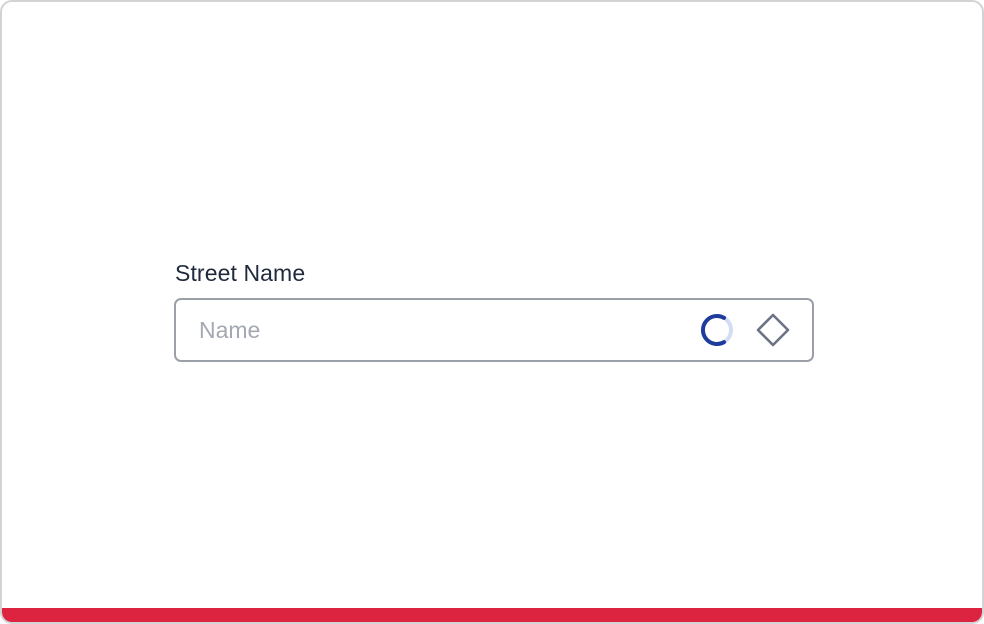  What do you see at coordinates (426, 330) in the screenshot?
I see `street-name-input` at bounding box center [426, 330].